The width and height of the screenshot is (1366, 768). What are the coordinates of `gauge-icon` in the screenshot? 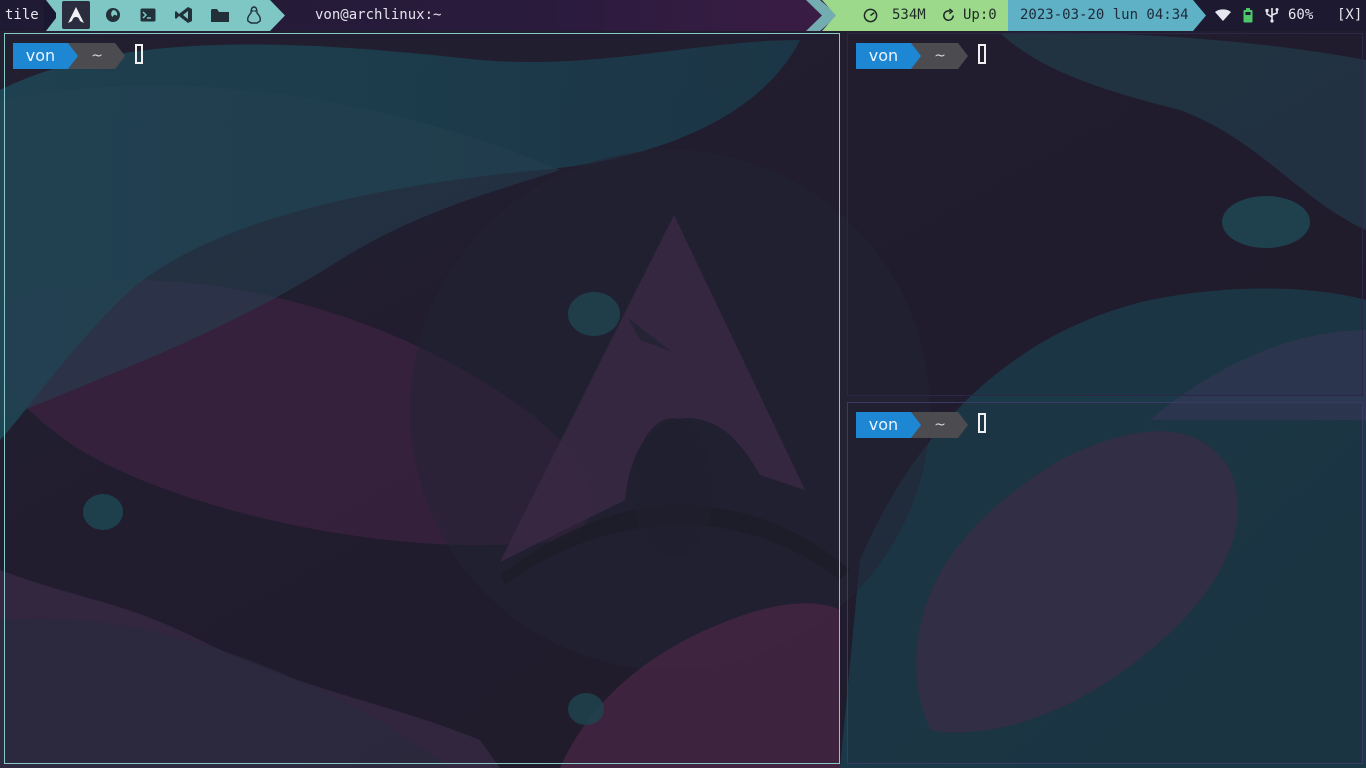 It's located at (870, 15).